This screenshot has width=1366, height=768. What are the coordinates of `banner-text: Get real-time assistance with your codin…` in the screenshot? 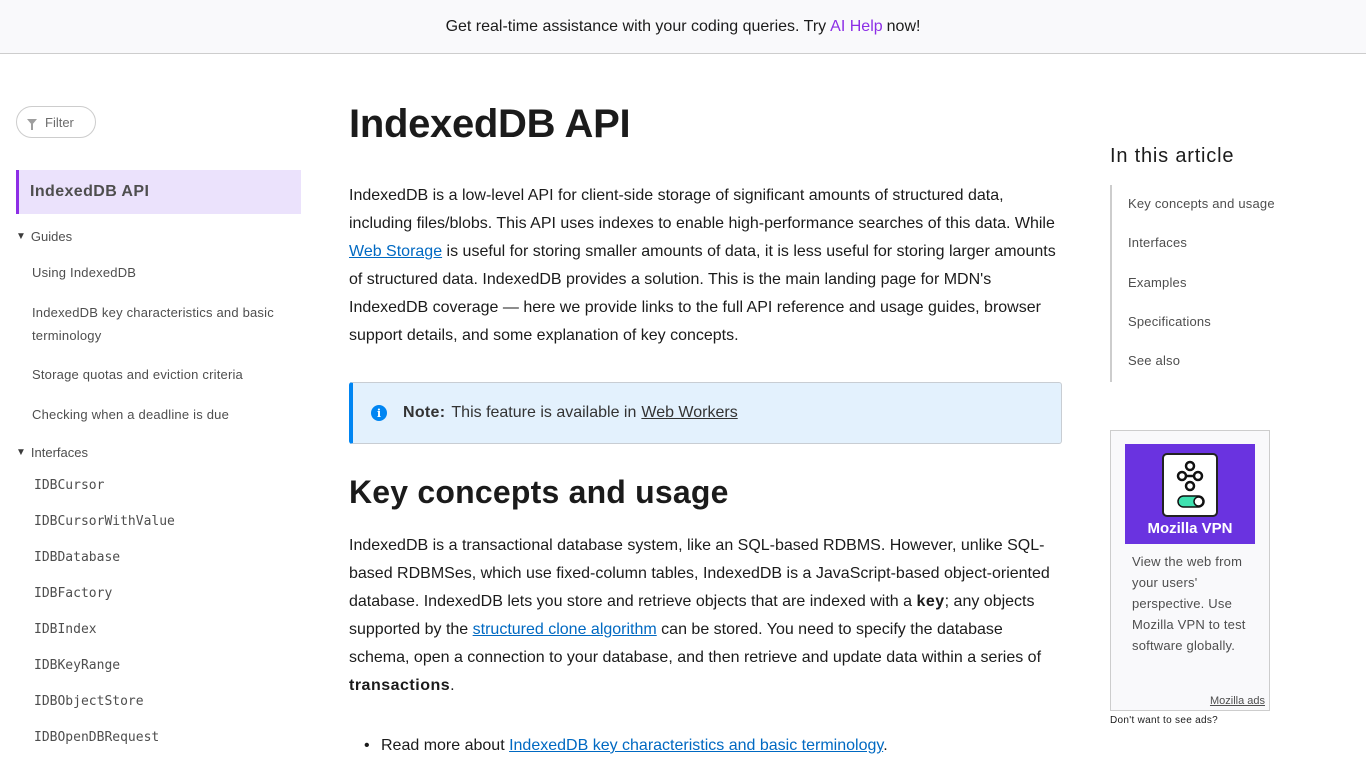 It's located at (636, 26).